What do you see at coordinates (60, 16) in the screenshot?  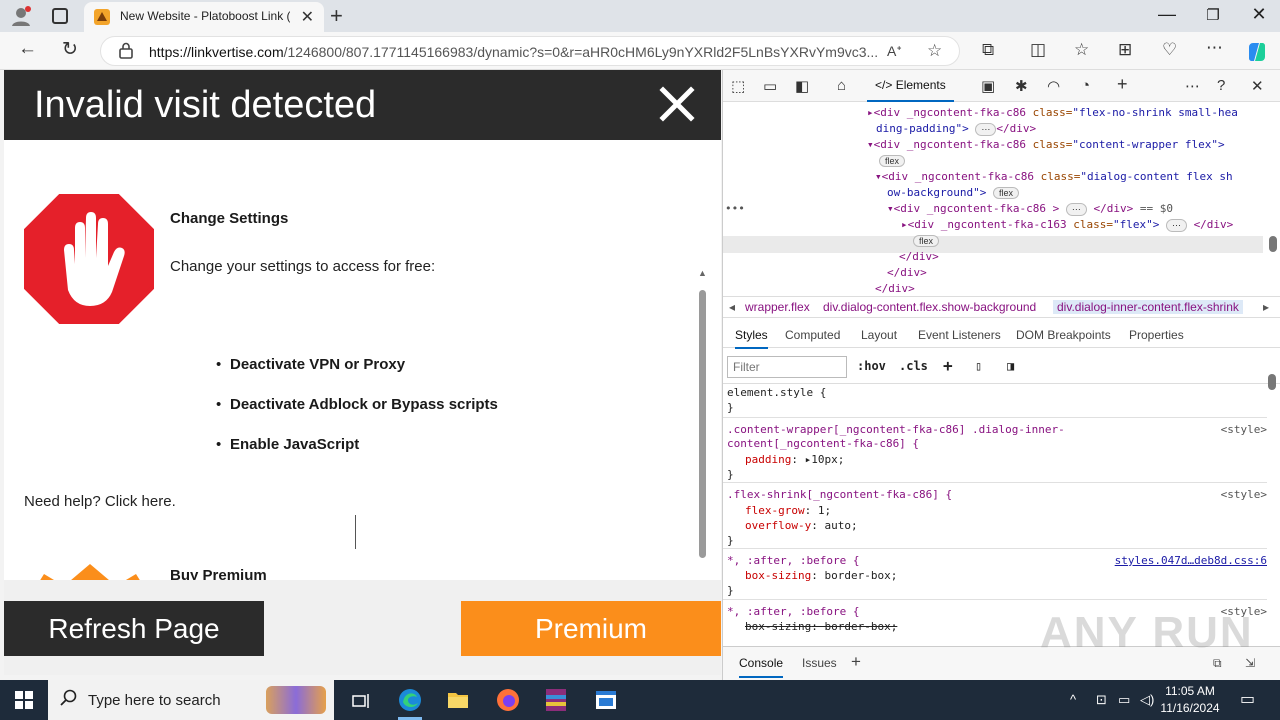 I see `tab-actions-icon` at bounding box center [60, 16].